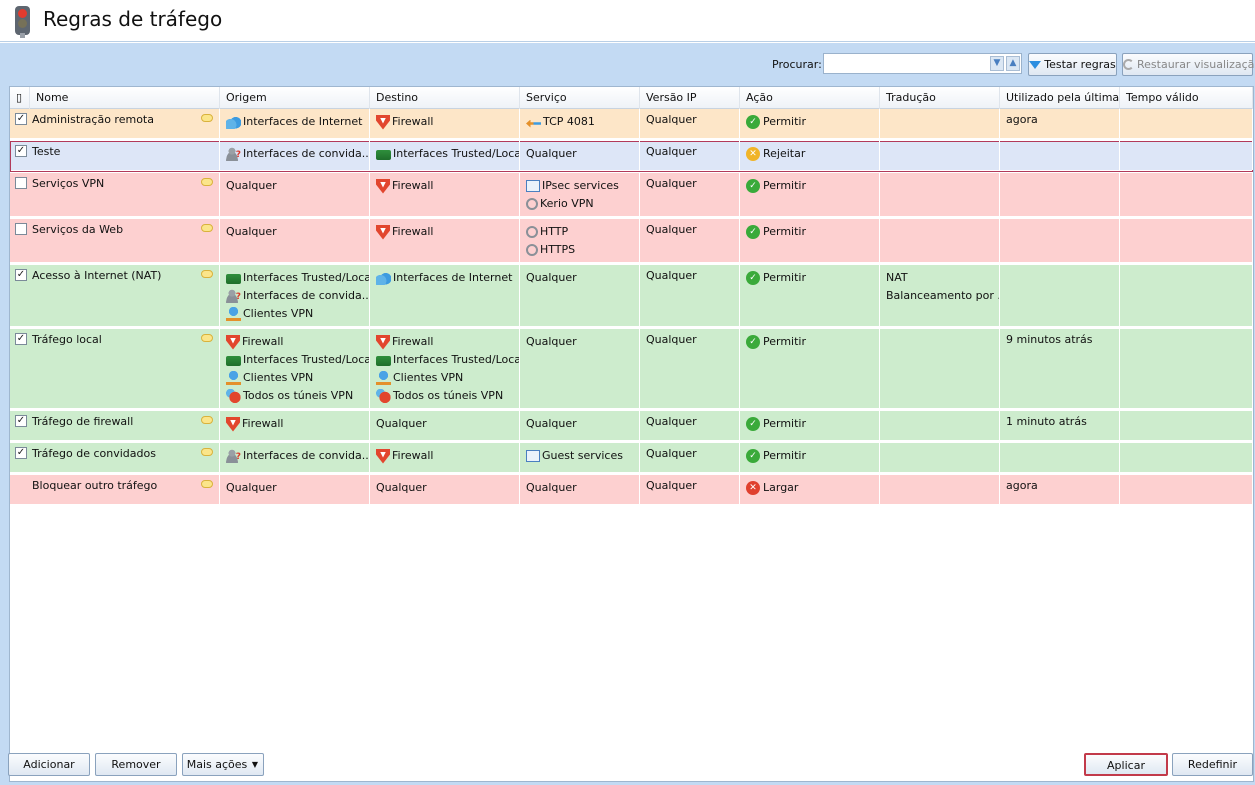 This screenshot has height=785, width=1255. What do you see at coordinates (445, 98) in the screenshot?
I see `column-header: Destino` at bounding box center [445, 98].